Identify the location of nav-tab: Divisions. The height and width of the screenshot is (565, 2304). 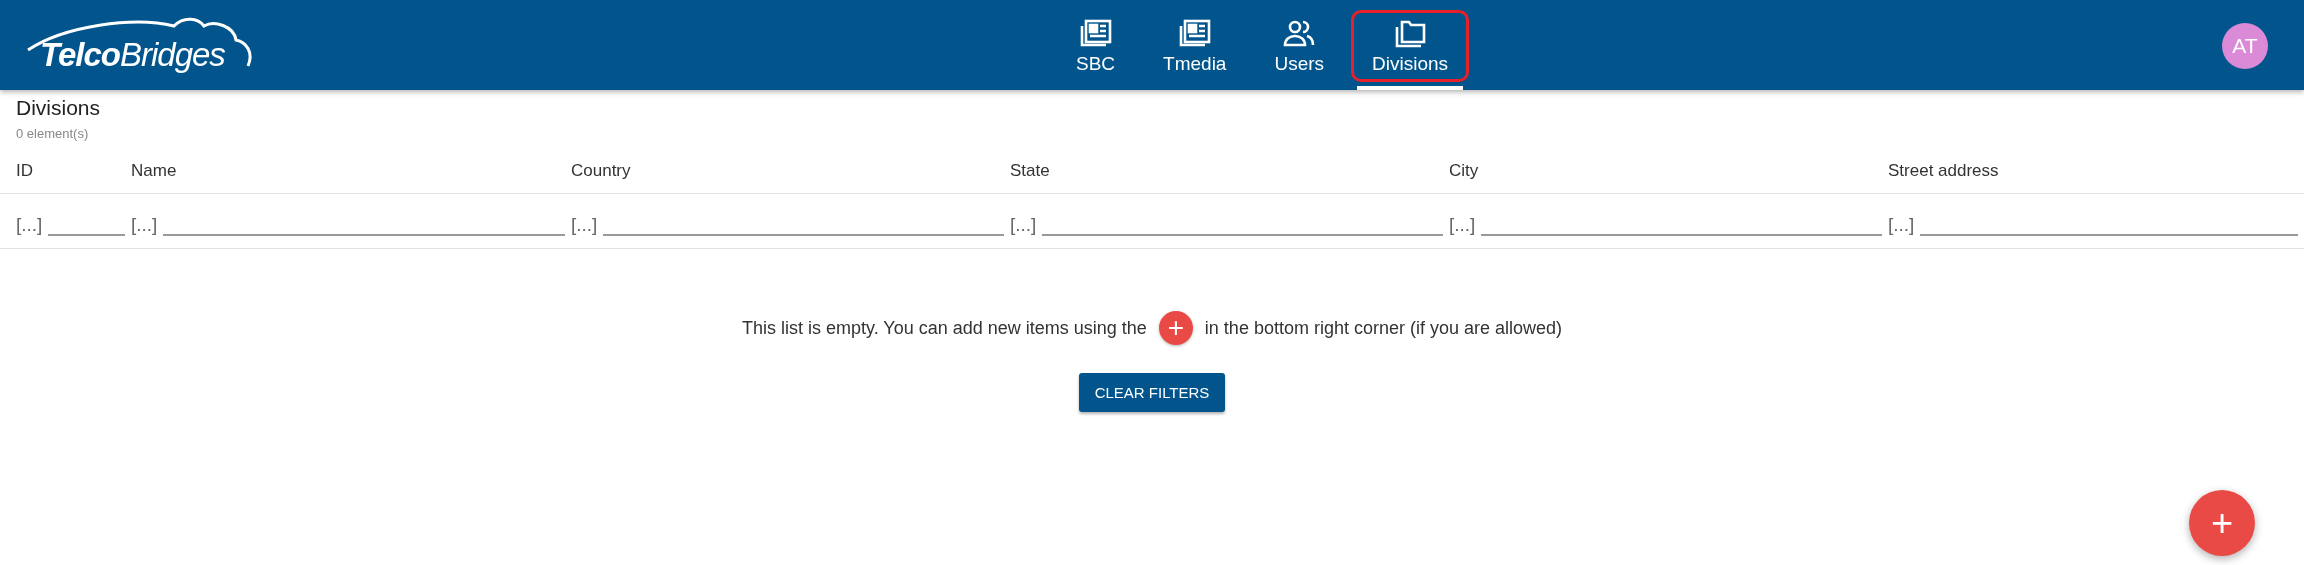
(1410, 46).